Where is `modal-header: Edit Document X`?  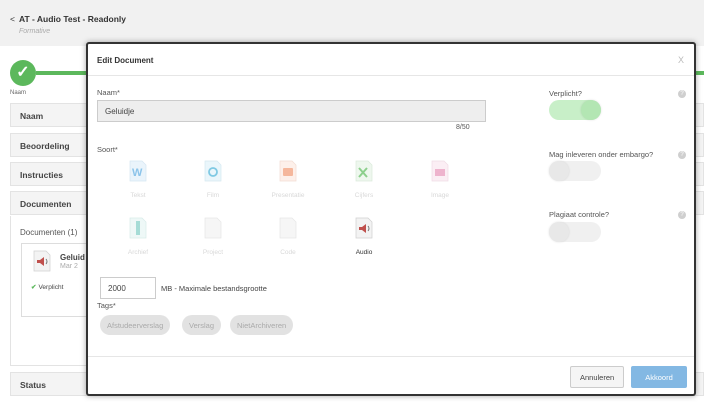 modal-header: Edit Document X is located at coordinates (391, 60).